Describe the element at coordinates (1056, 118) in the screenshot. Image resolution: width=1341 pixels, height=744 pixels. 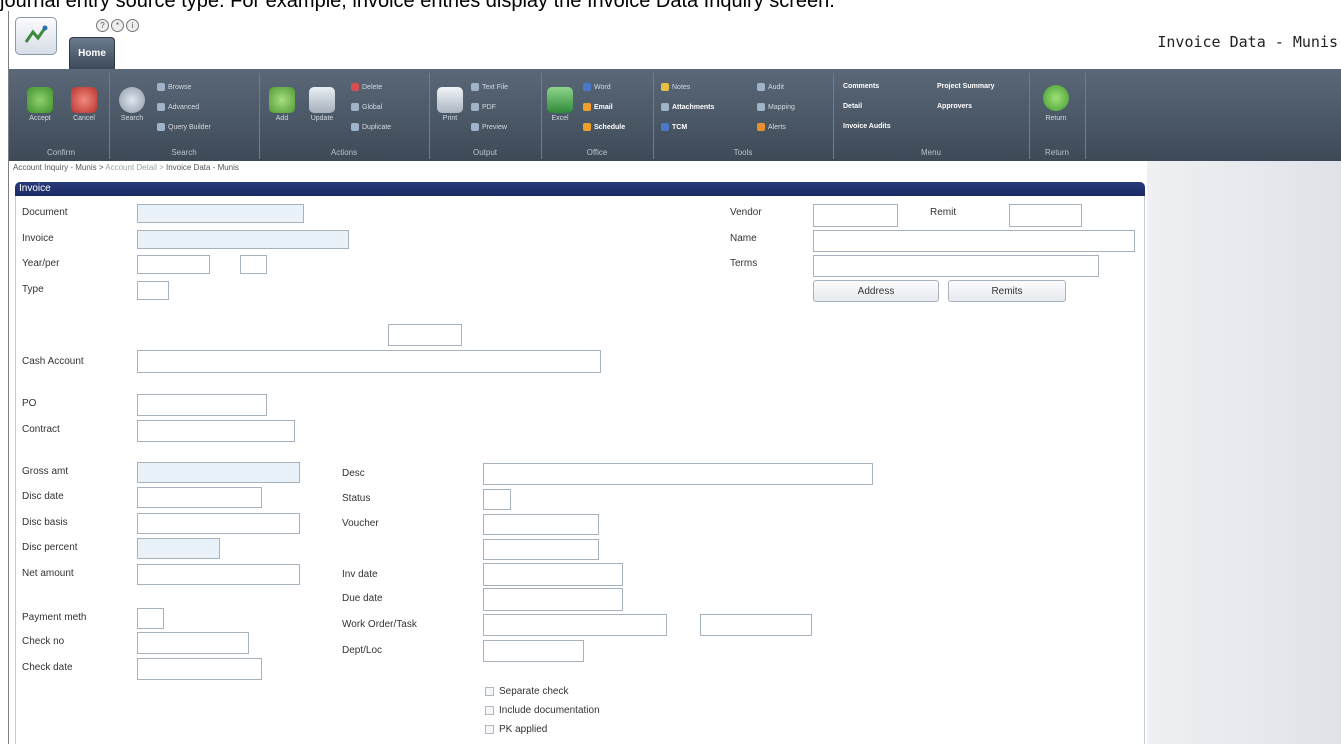
I see `return-button: Return` at that location.